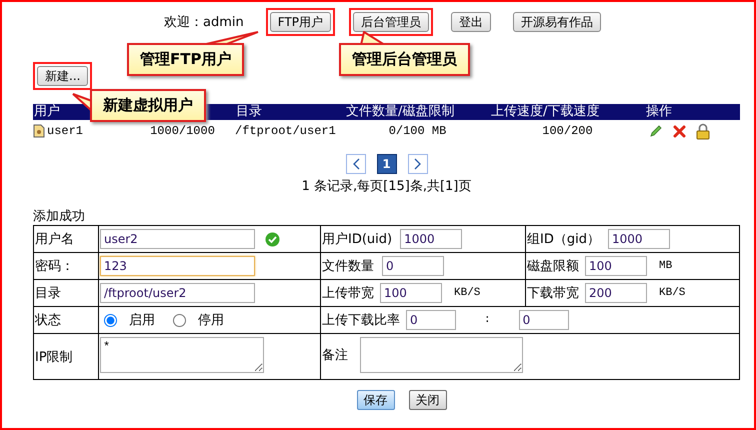 This screenshot has width=756, height=430. What do you see at coordinates (148, 105) in the screenshot?
I see `annotation-callout: 新建虚拟用户` at bounding box center [148, 105].